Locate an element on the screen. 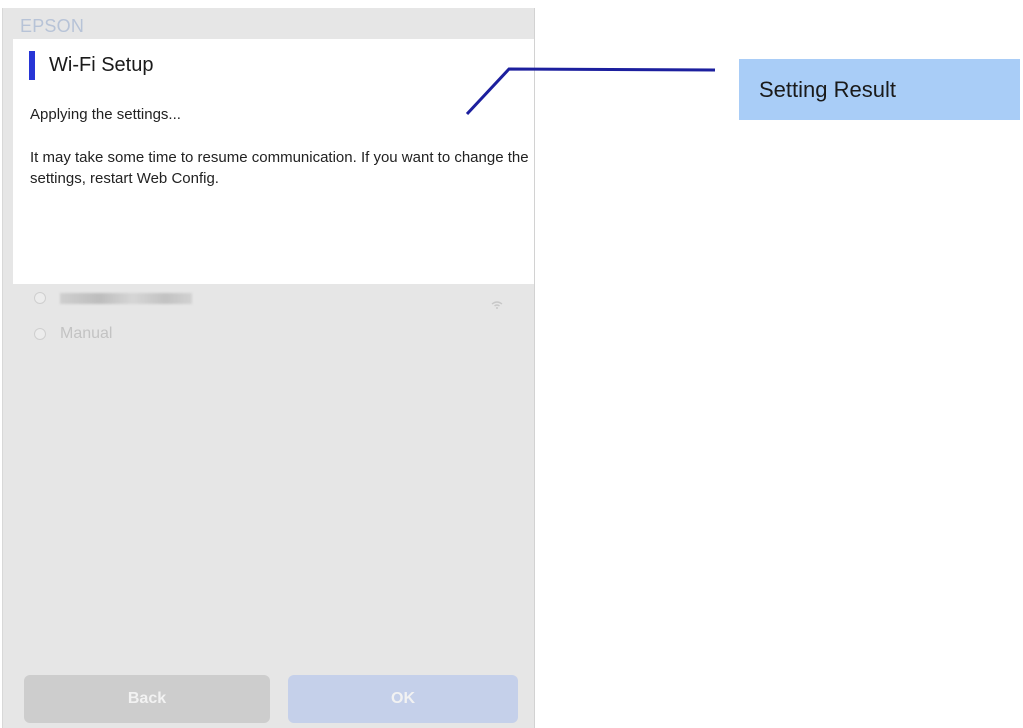 This screenshot has width=1023, height=728. ok-button: OK is located at coordinates (403, 699).